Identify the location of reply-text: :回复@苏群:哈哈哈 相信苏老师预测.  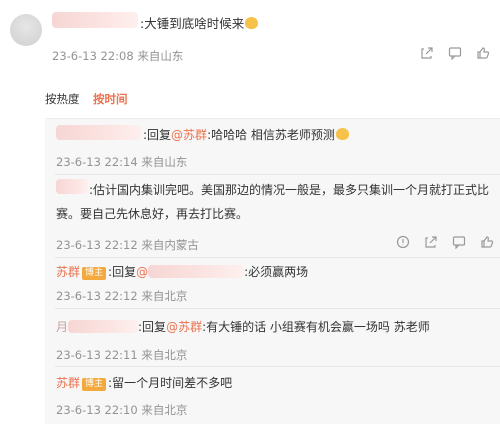
(246, 134).